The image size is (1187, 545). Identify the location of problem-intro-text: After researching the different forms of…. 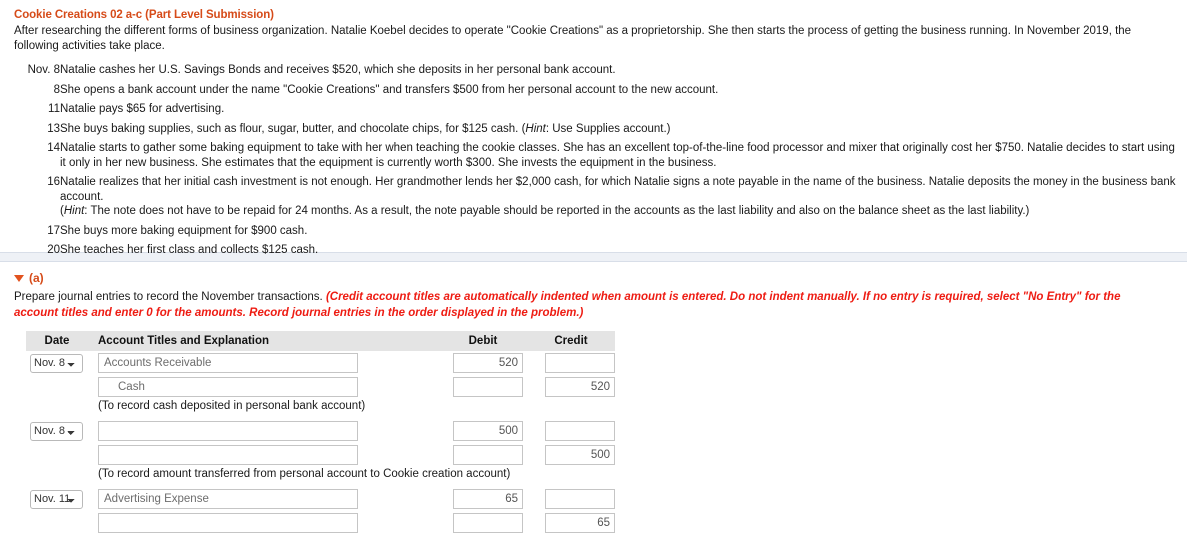
(573, 38).